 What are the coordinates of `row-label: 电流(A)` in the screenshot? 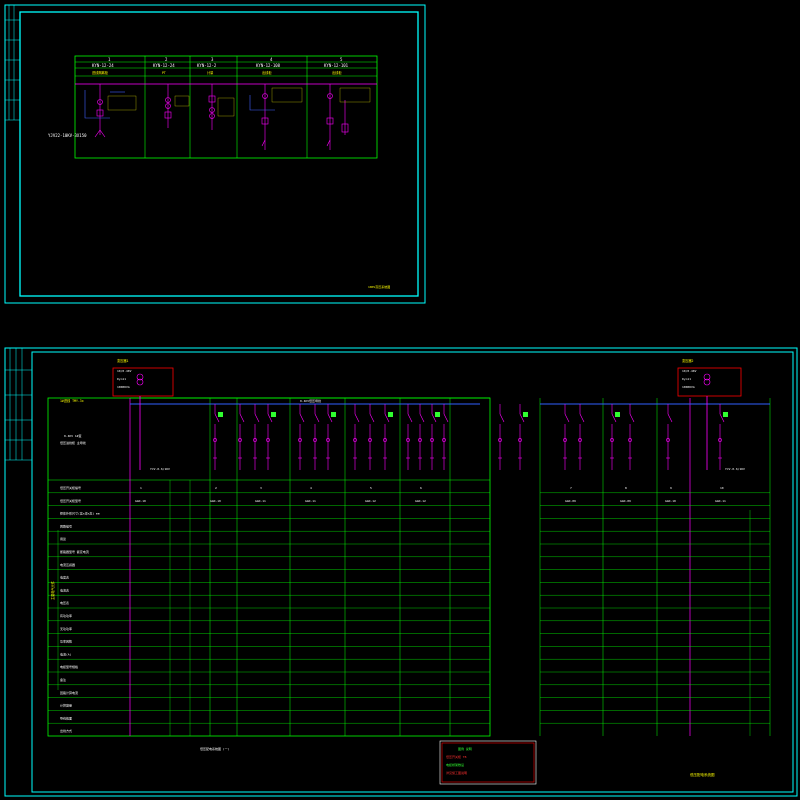 It's located at (66, 653).